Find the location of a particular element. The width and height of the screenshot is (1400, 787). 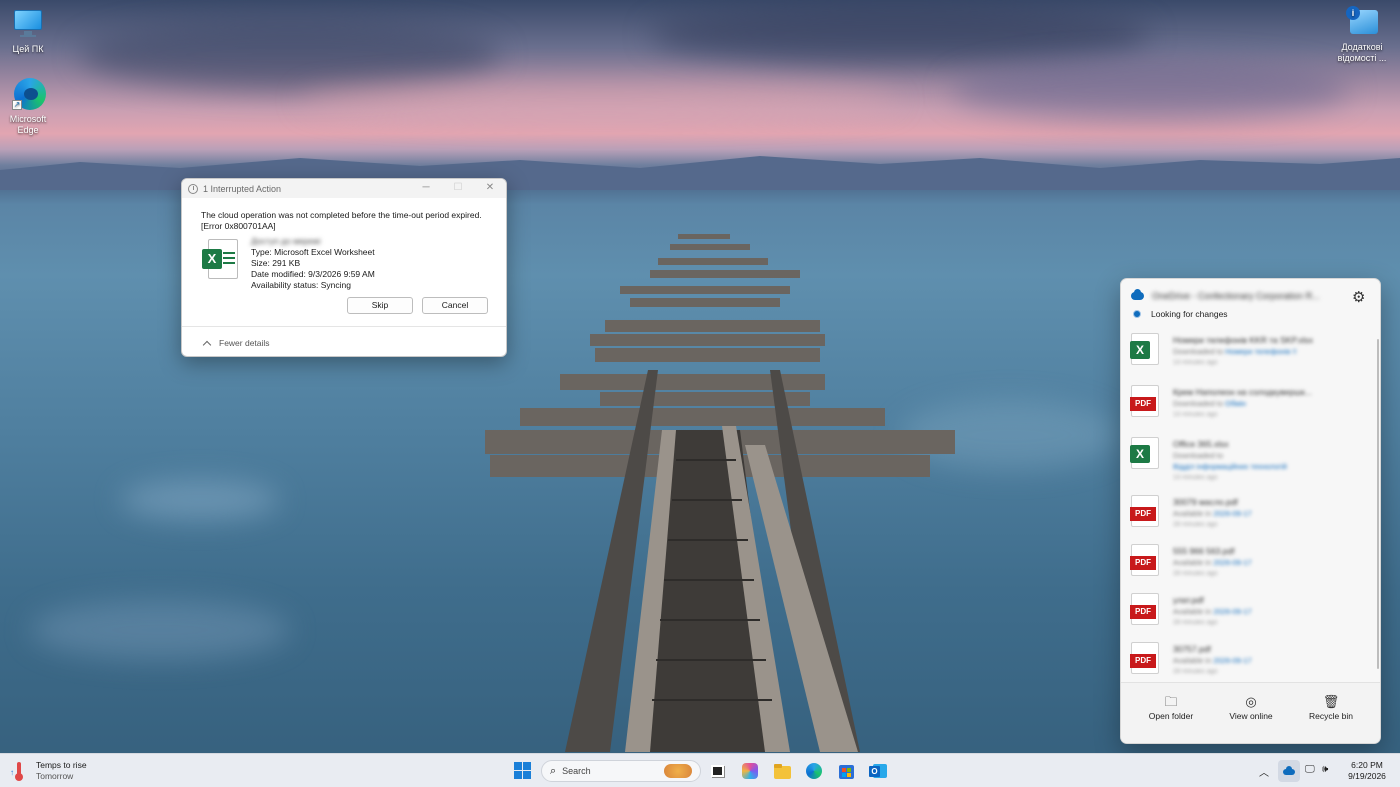

search-placeholder: Search is located at coordinates (576, 771).